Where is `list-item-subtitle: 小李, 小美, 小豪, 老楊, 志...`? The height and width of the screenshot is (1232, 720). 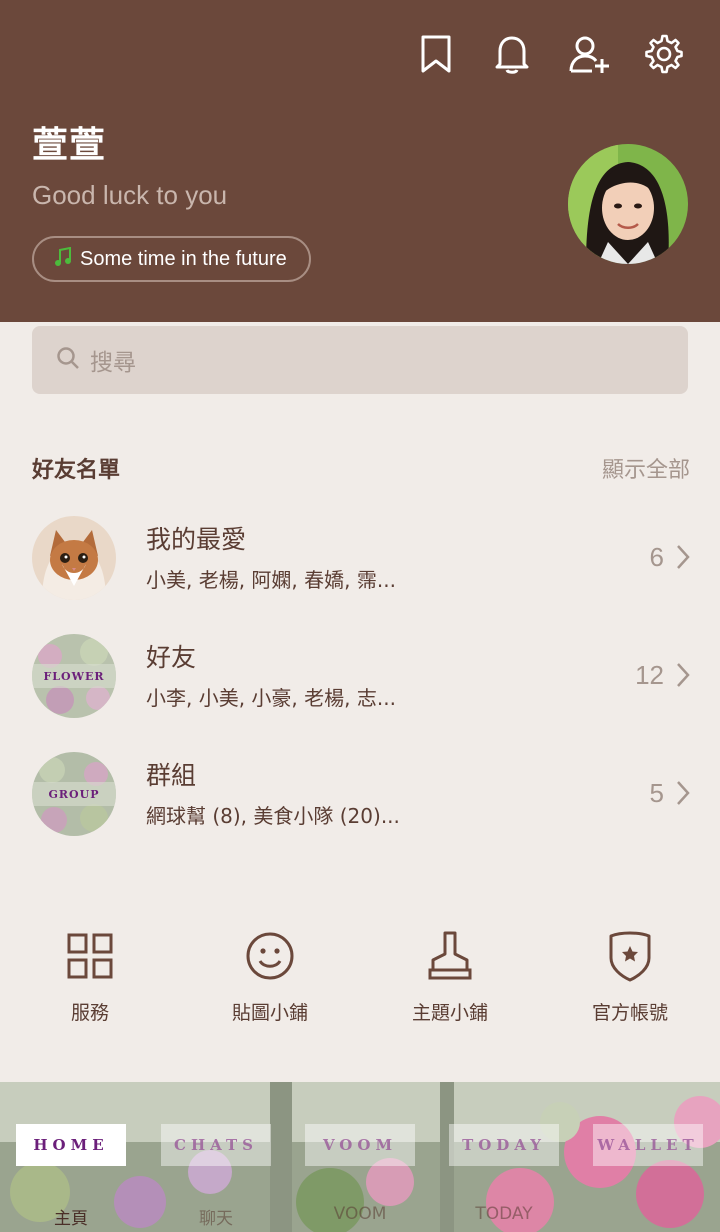 list-item-subtitle: 小李, 小美, 小豪, 老楊, 志... is located at coordinates (271, 698).